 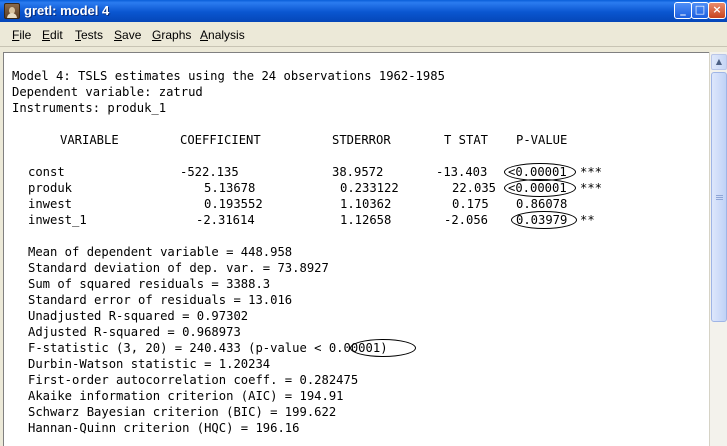 What do you see at coordinates (366, 220) in the screenshot?
I see `row-stderror: 1.12658` at bounding box center [366, 220].